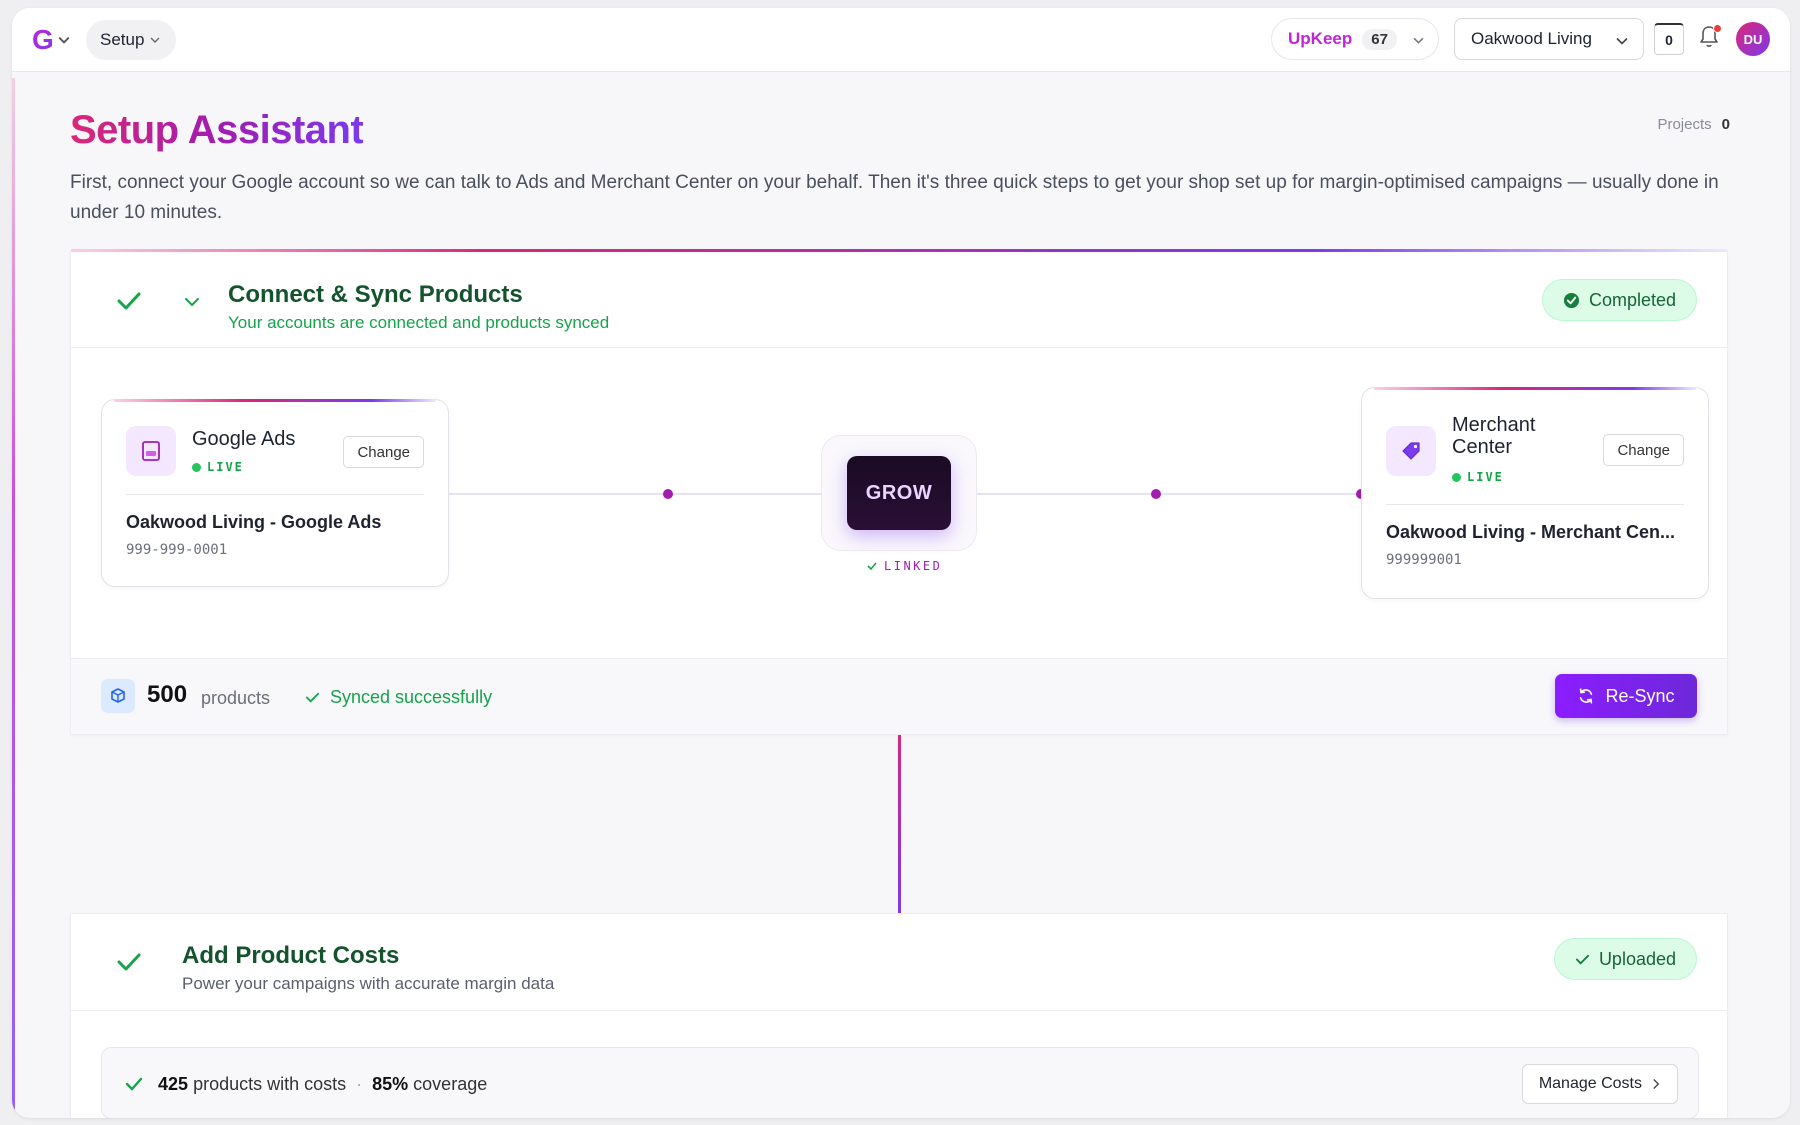 Image resolution: width=1800 pixels, height=1125 pixels. I want to click on avatar: DU, so click(1753, 39).